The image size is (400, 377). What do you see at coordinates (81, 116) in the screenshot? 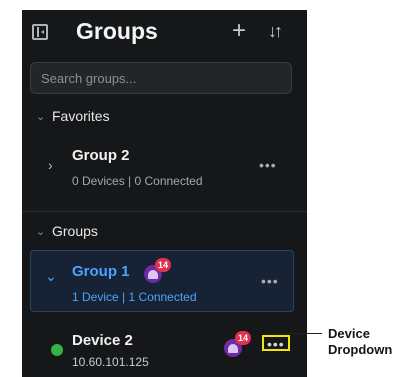
I see `favorites-label: Favorites` at bounding box center [81, 116].